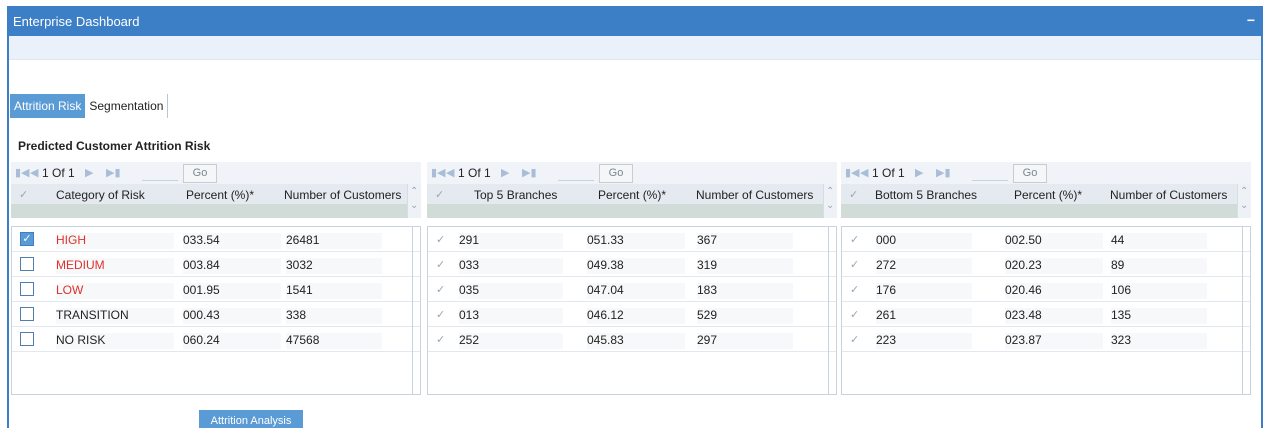 Image resolution: width=1263 pixels, height=428 pixels. Describe the element at coordinates (1054, 291) in the screenshot. I see `percent-cell: 020.46` at that location.